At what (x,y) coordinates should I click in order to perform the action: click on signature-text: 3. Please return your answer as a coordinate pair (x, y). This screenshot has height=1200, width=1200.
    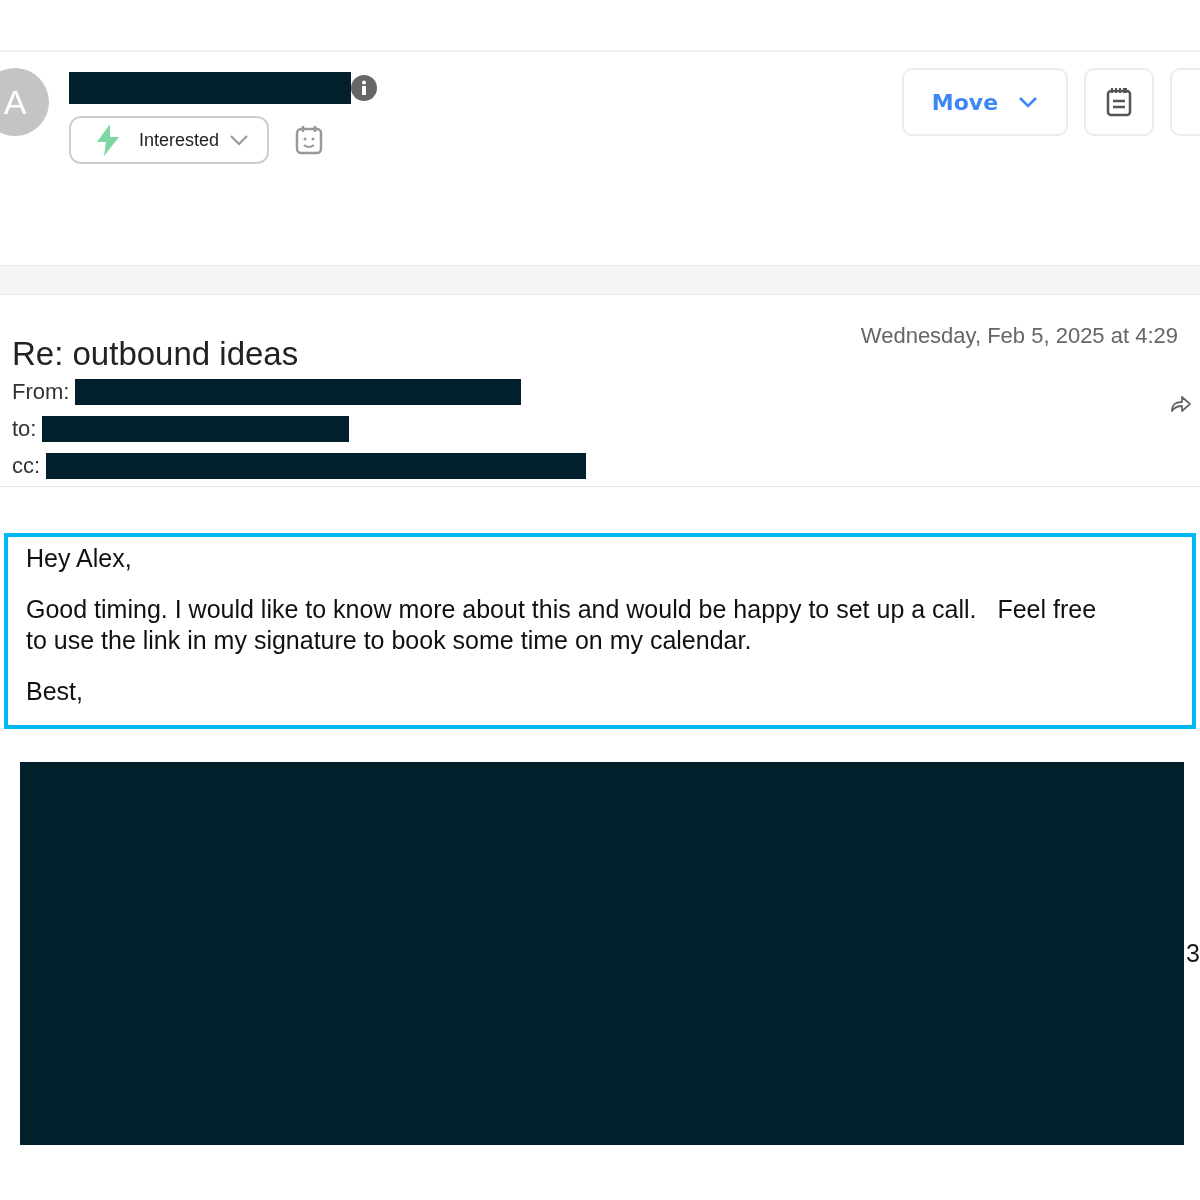
    Looking at the image, I should click on (1193, 953).